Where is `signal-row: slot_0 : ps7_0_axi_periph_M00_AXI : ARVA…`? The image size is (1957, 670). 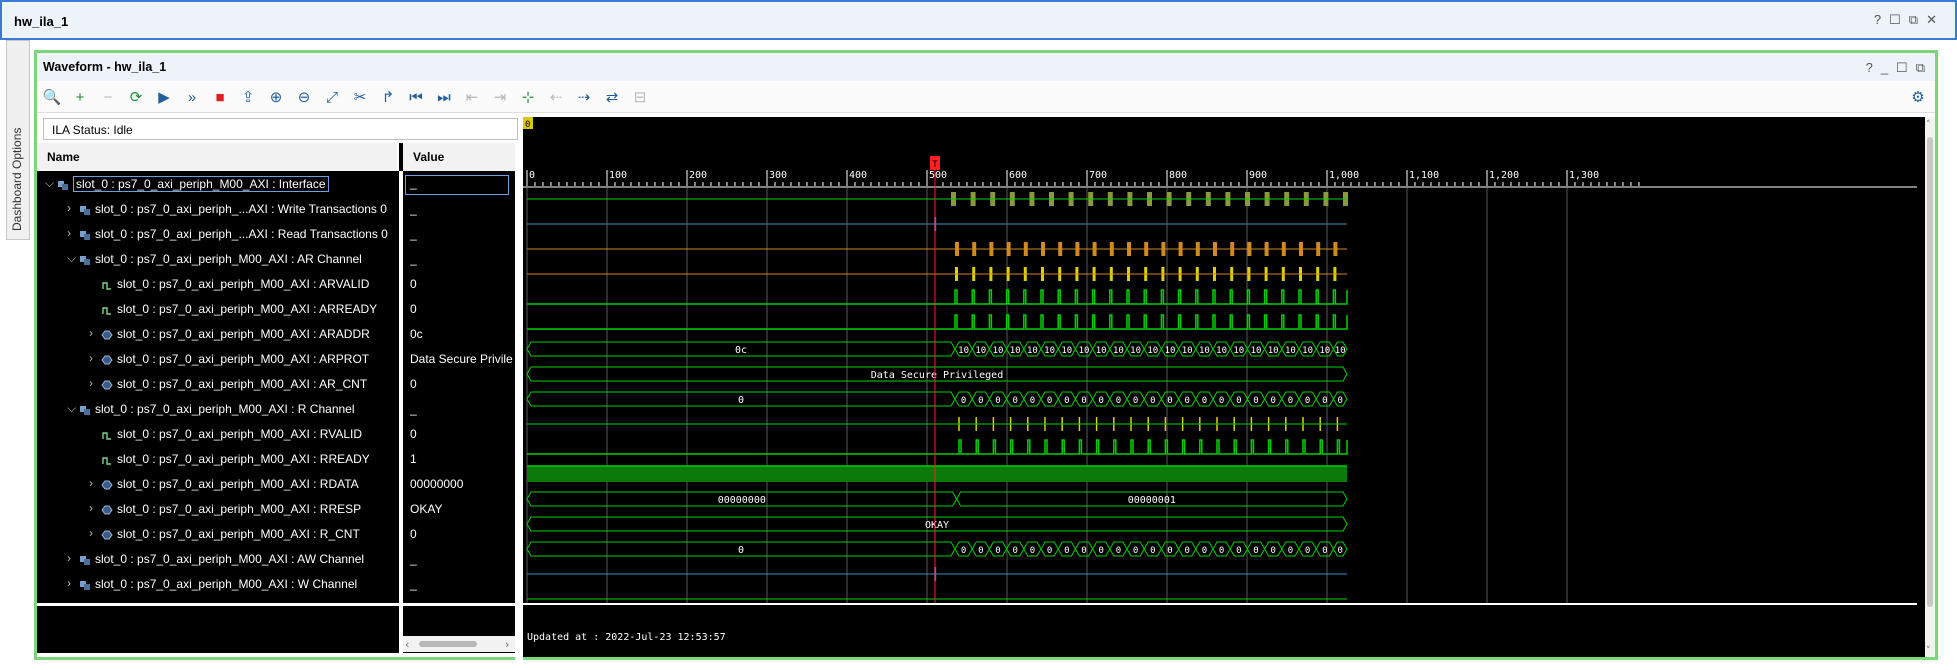 signal-row: slot_0 : ps7_0_axi_periph_M00_AXI : ARVA… is located at coordinates (276, 285).